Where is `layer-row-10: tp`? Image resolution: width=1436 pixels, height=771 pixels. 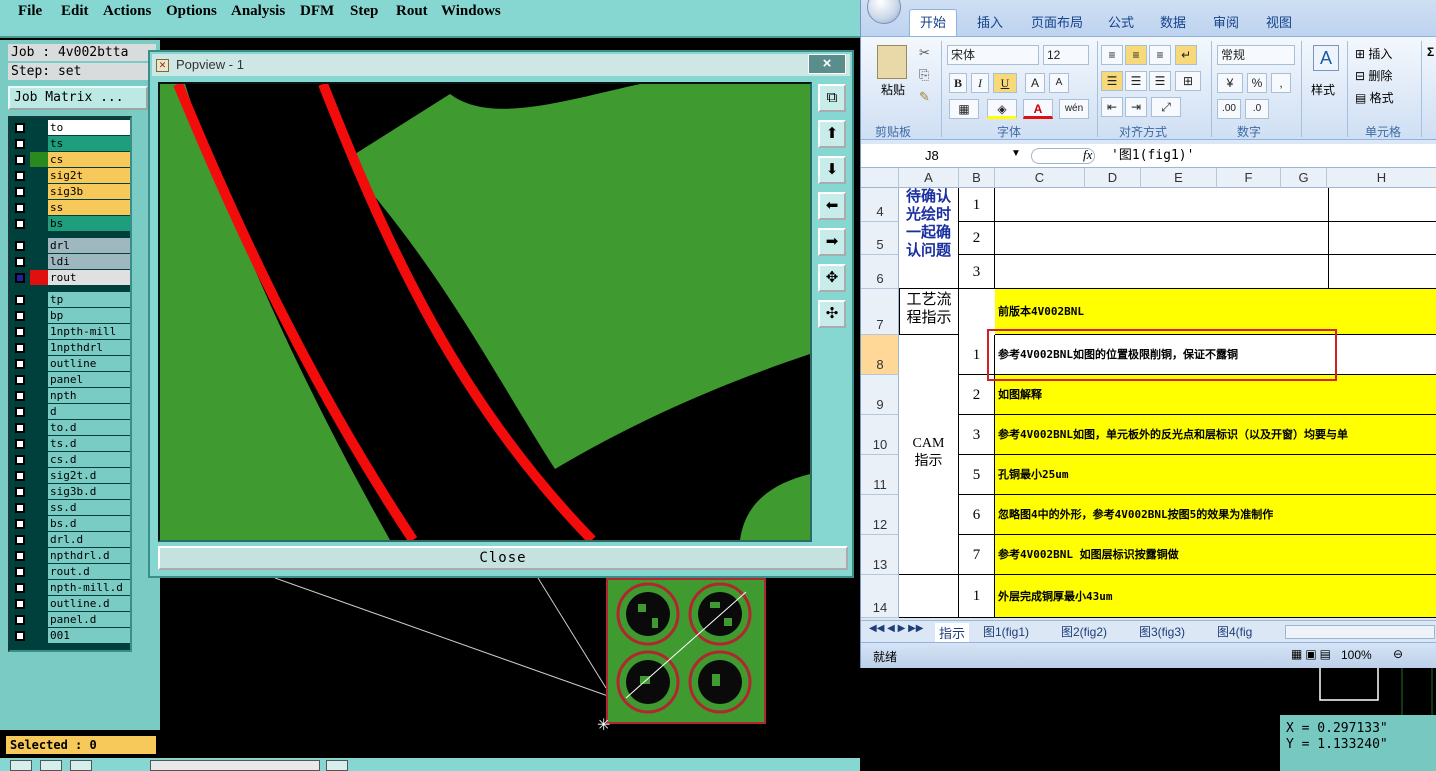 layer-row-10: tp is located at coordinates (71, 300).